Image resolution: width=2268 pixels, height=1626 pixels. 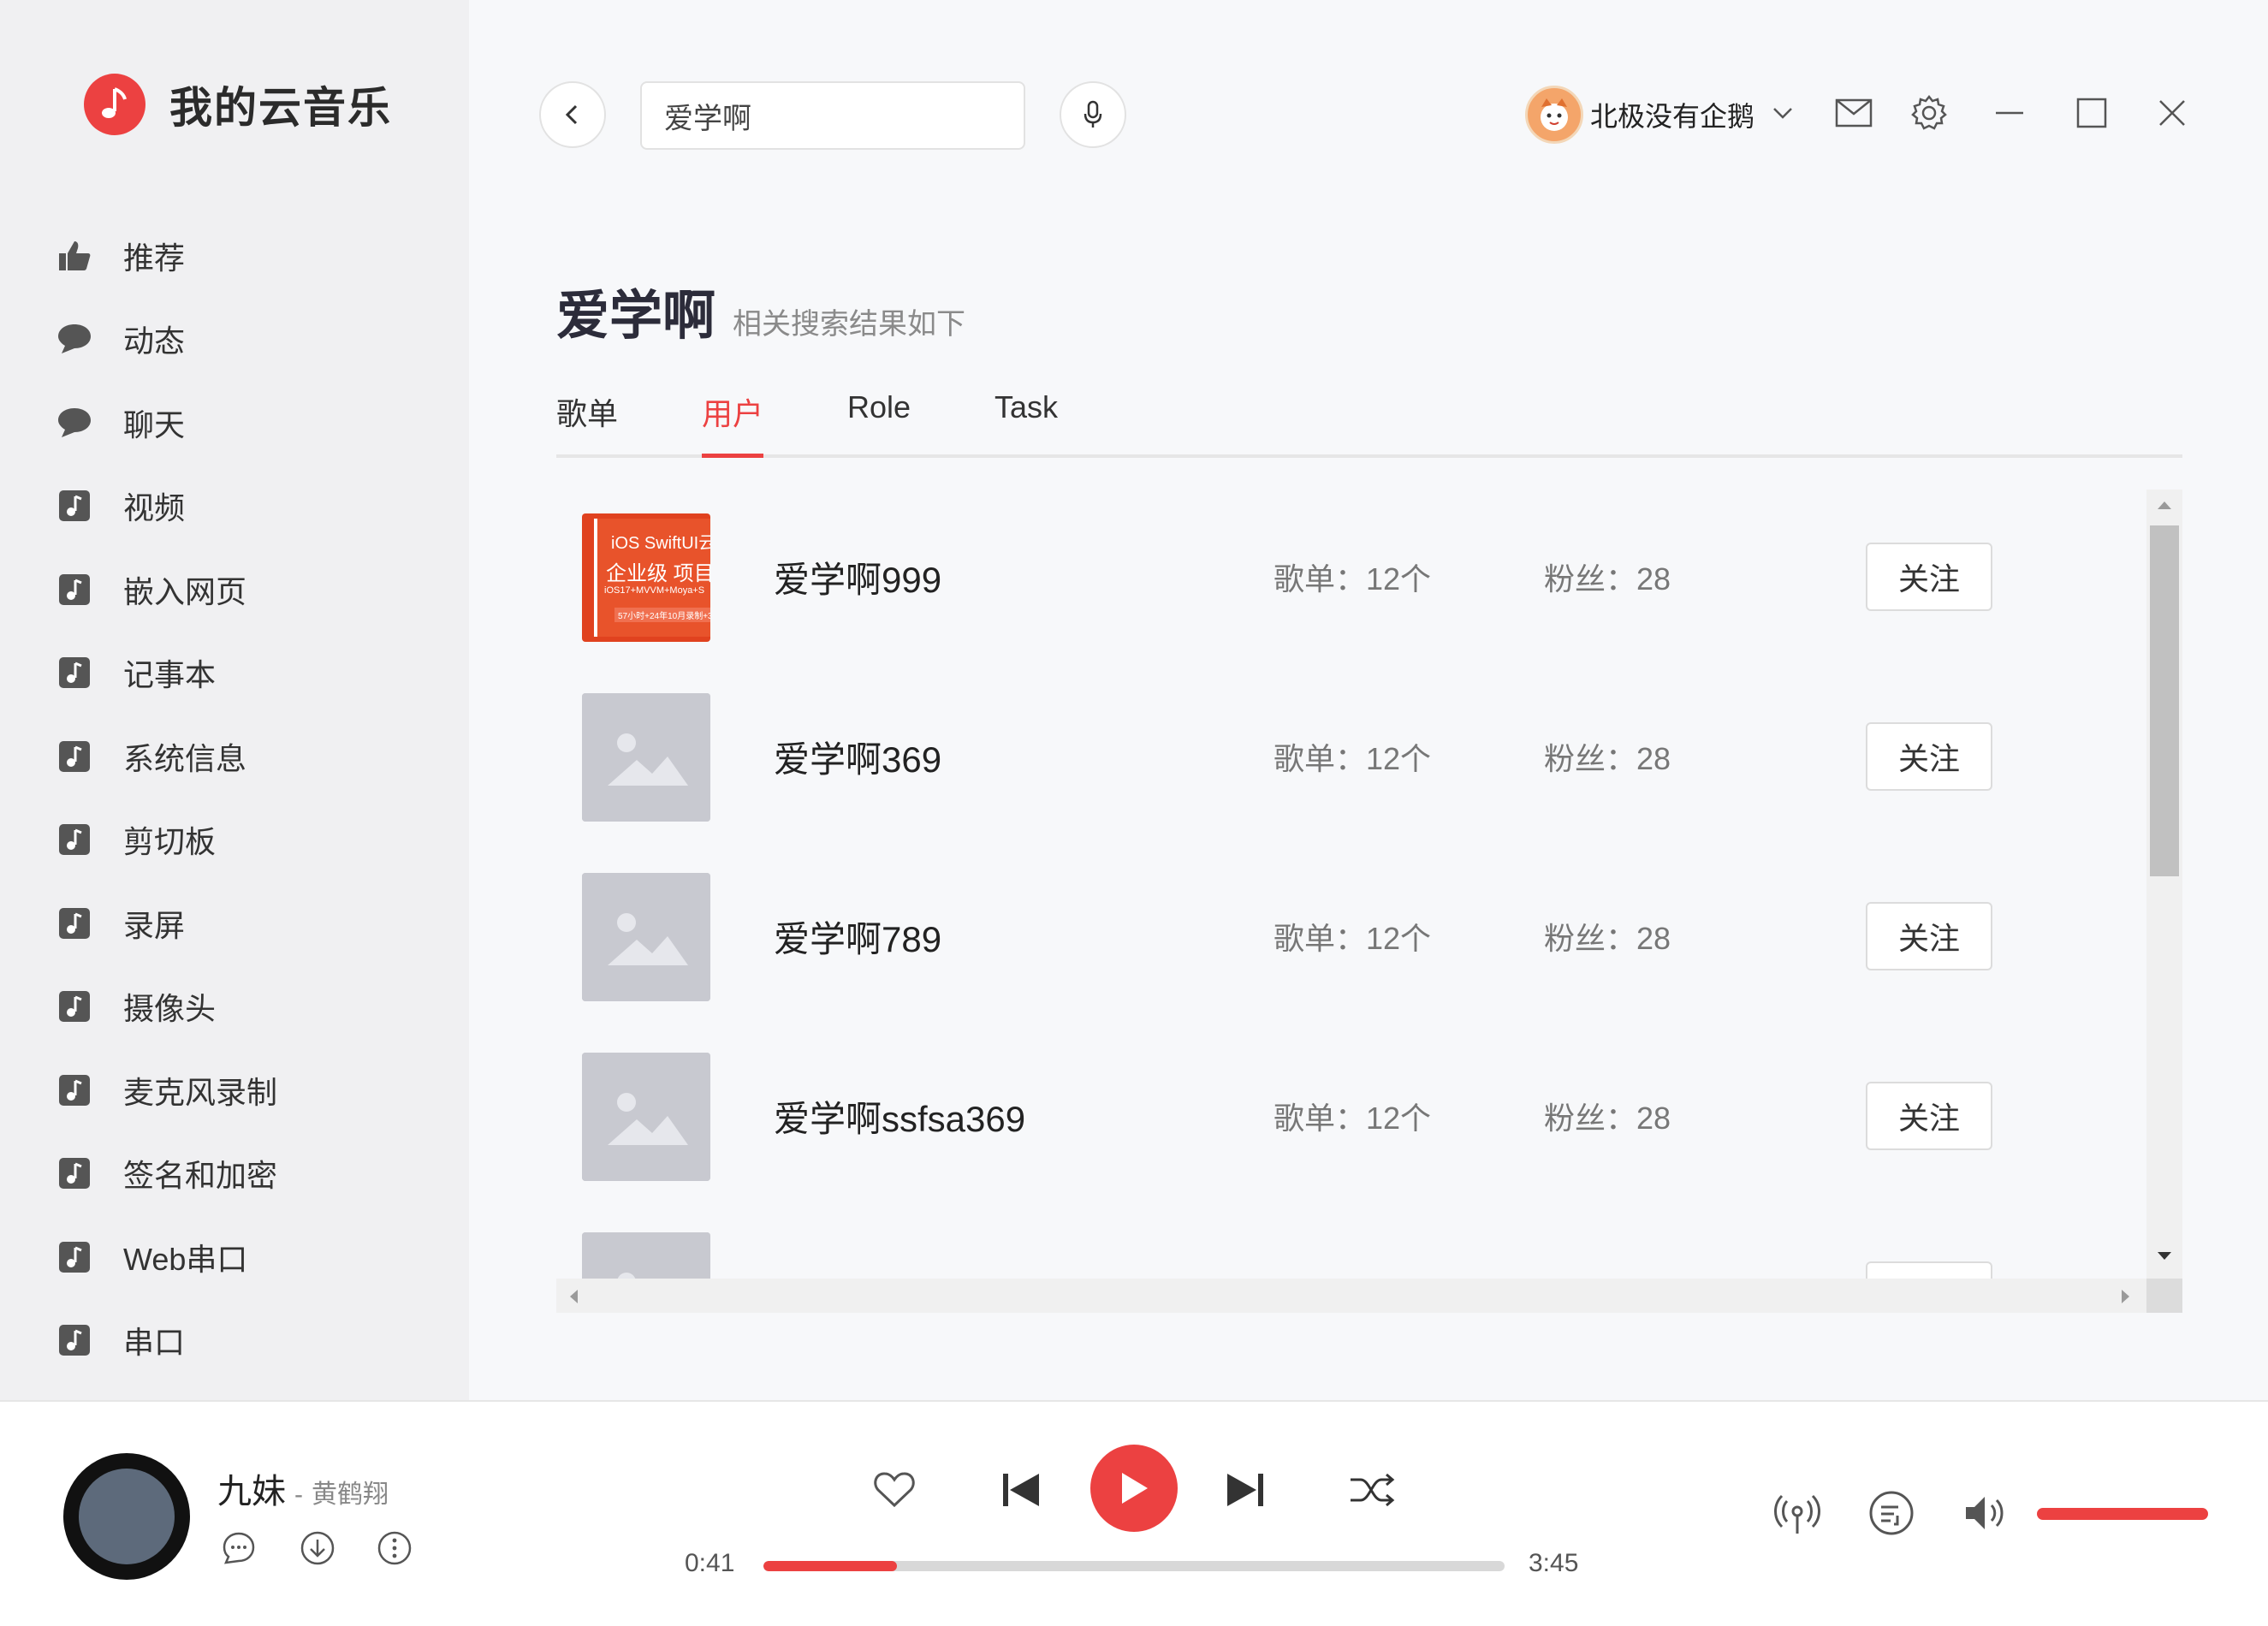 What do you see at coordinates (155, 341) in the screenshot?
I see `sidebar-item-label: 动态` at bounding box center [155, 341].